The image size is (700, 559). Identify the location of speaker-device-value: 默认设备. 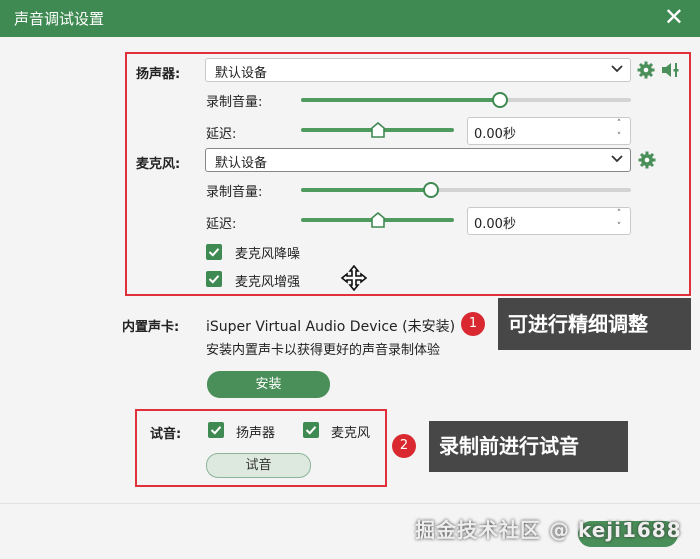
(241, 73).